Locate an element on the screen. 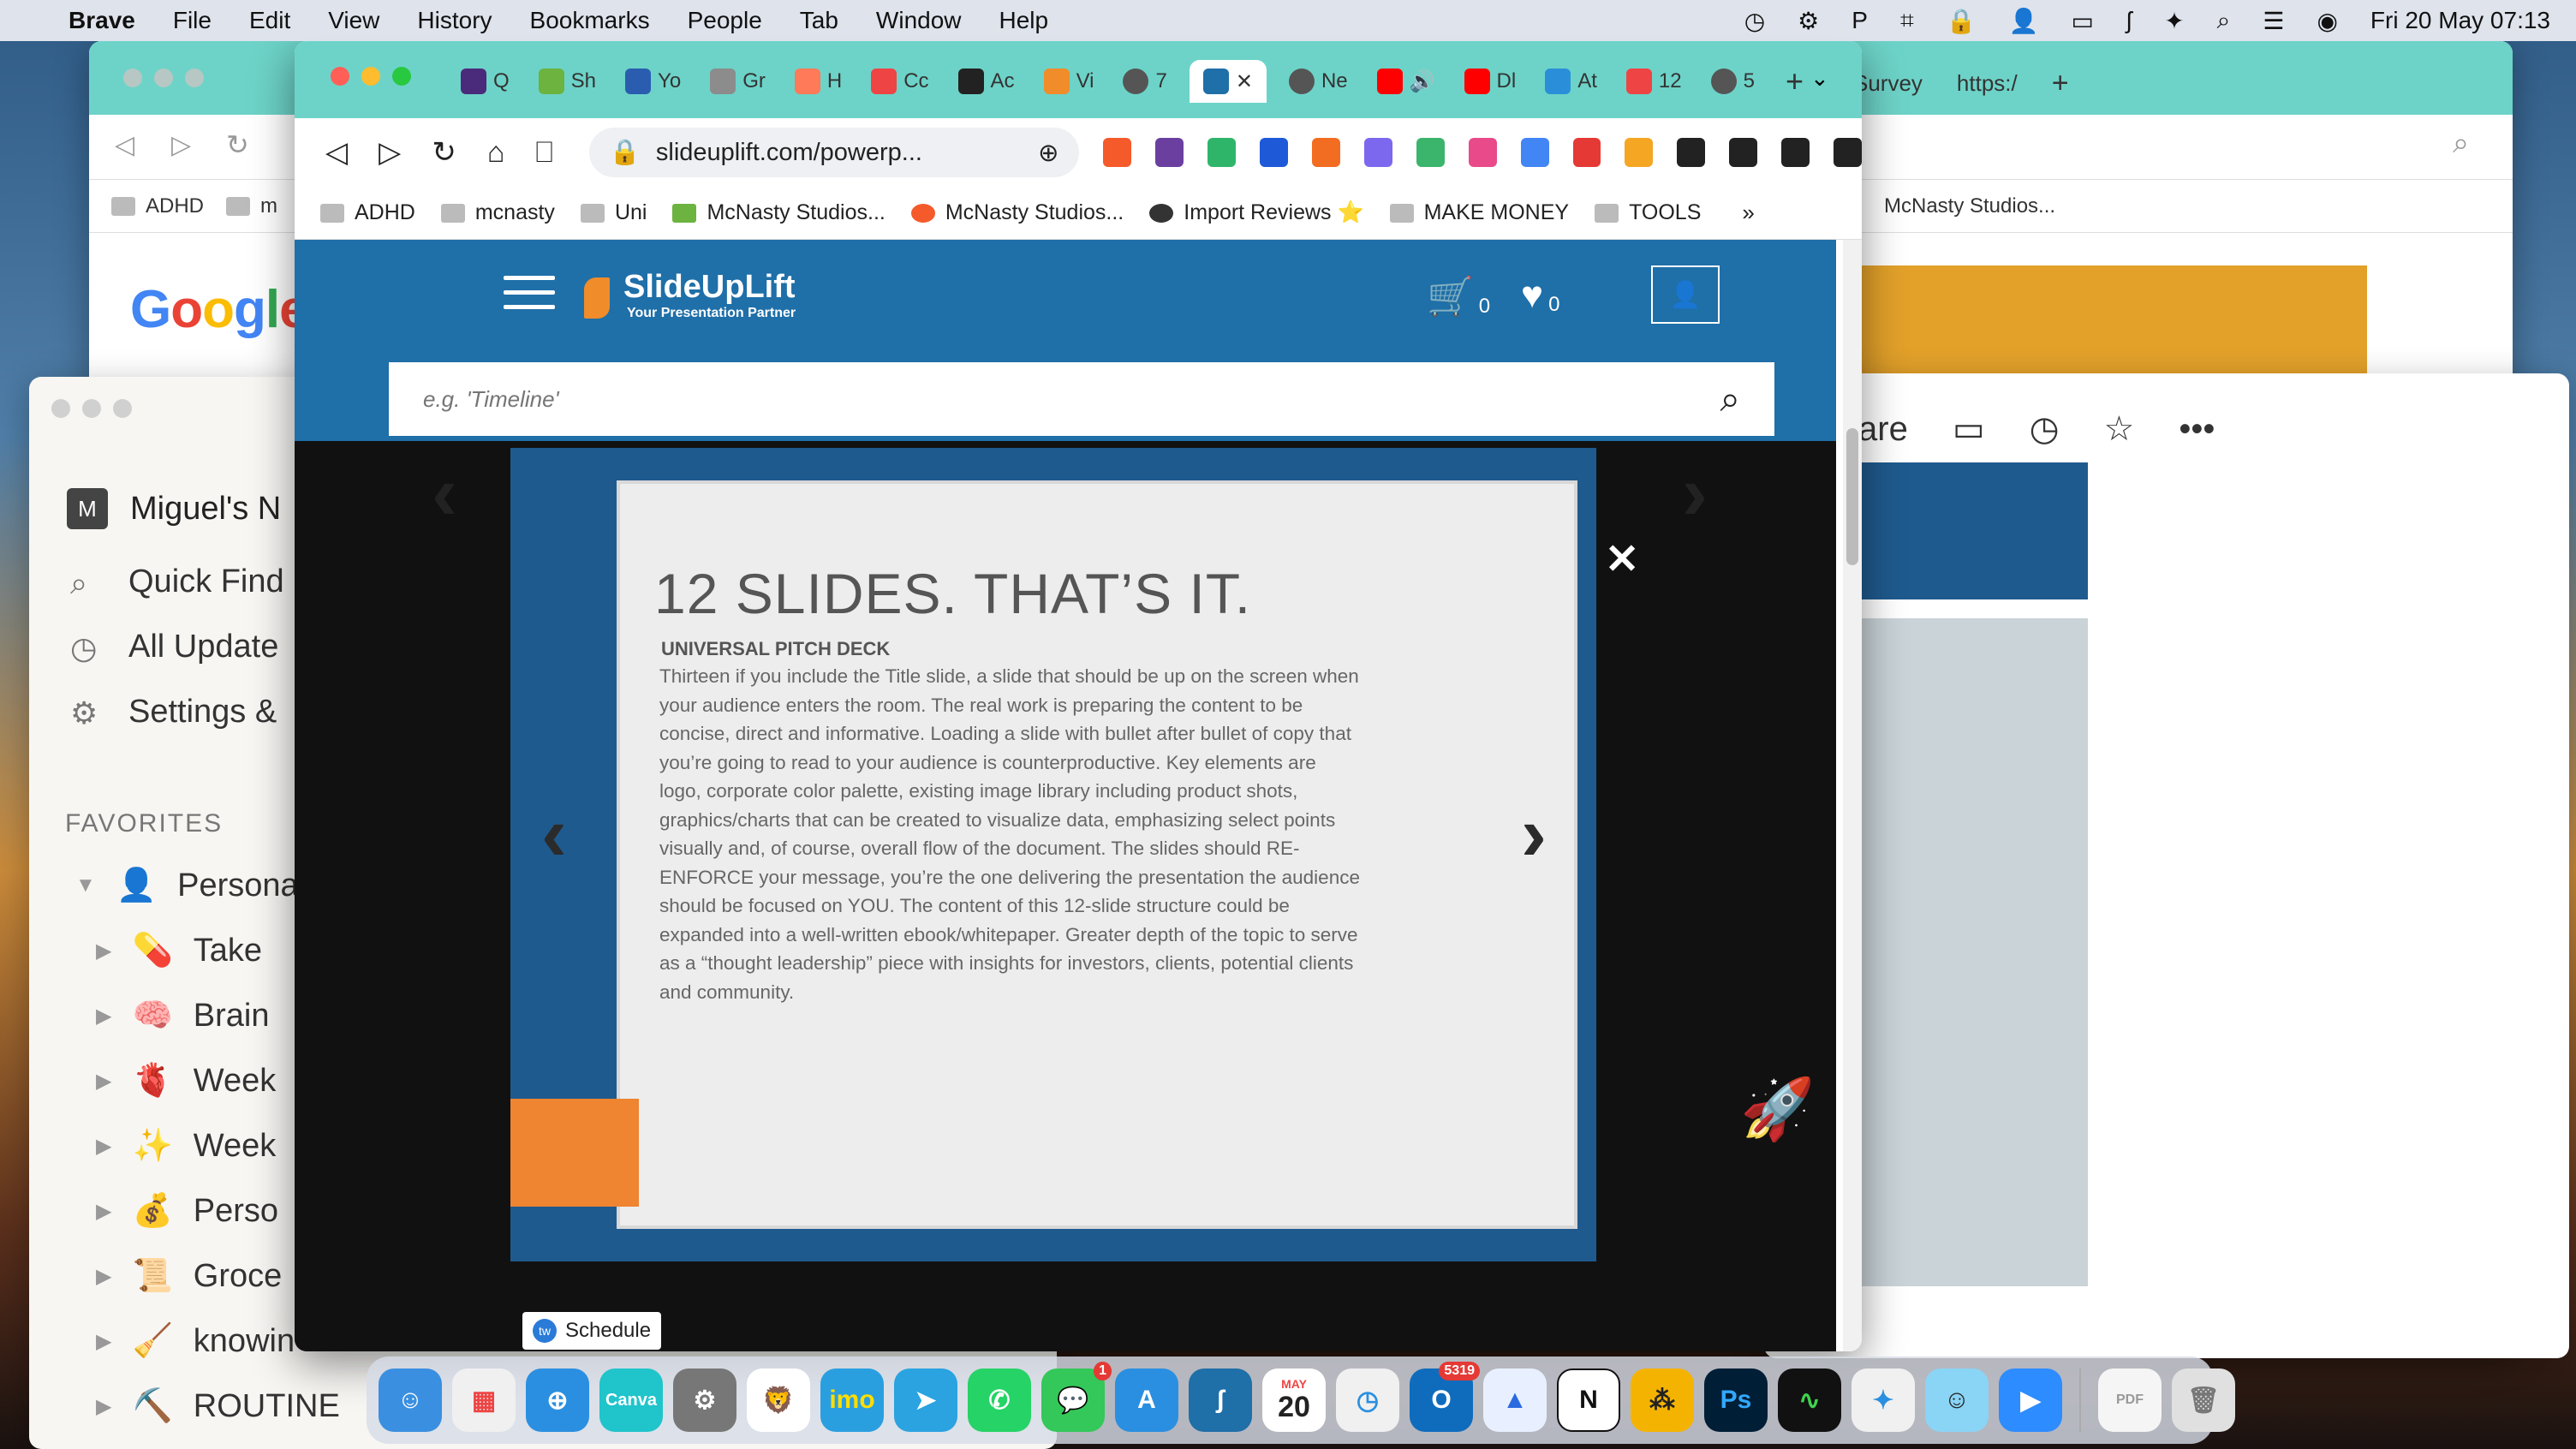  safari-icon: ⊕ is located at coordinates (558, 1400).